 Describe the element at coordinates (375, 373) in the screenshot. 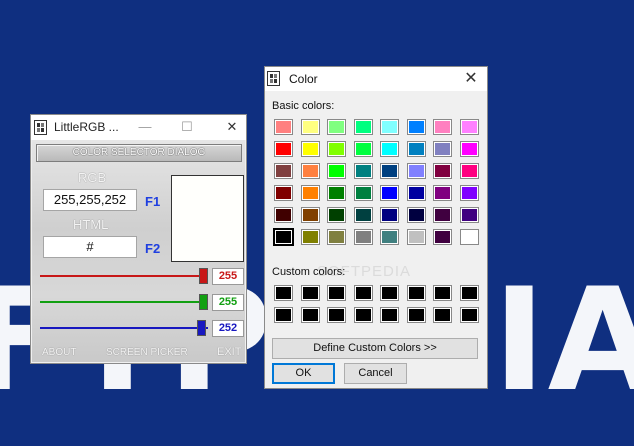

I see `cancel-button: Cancel` at that location.